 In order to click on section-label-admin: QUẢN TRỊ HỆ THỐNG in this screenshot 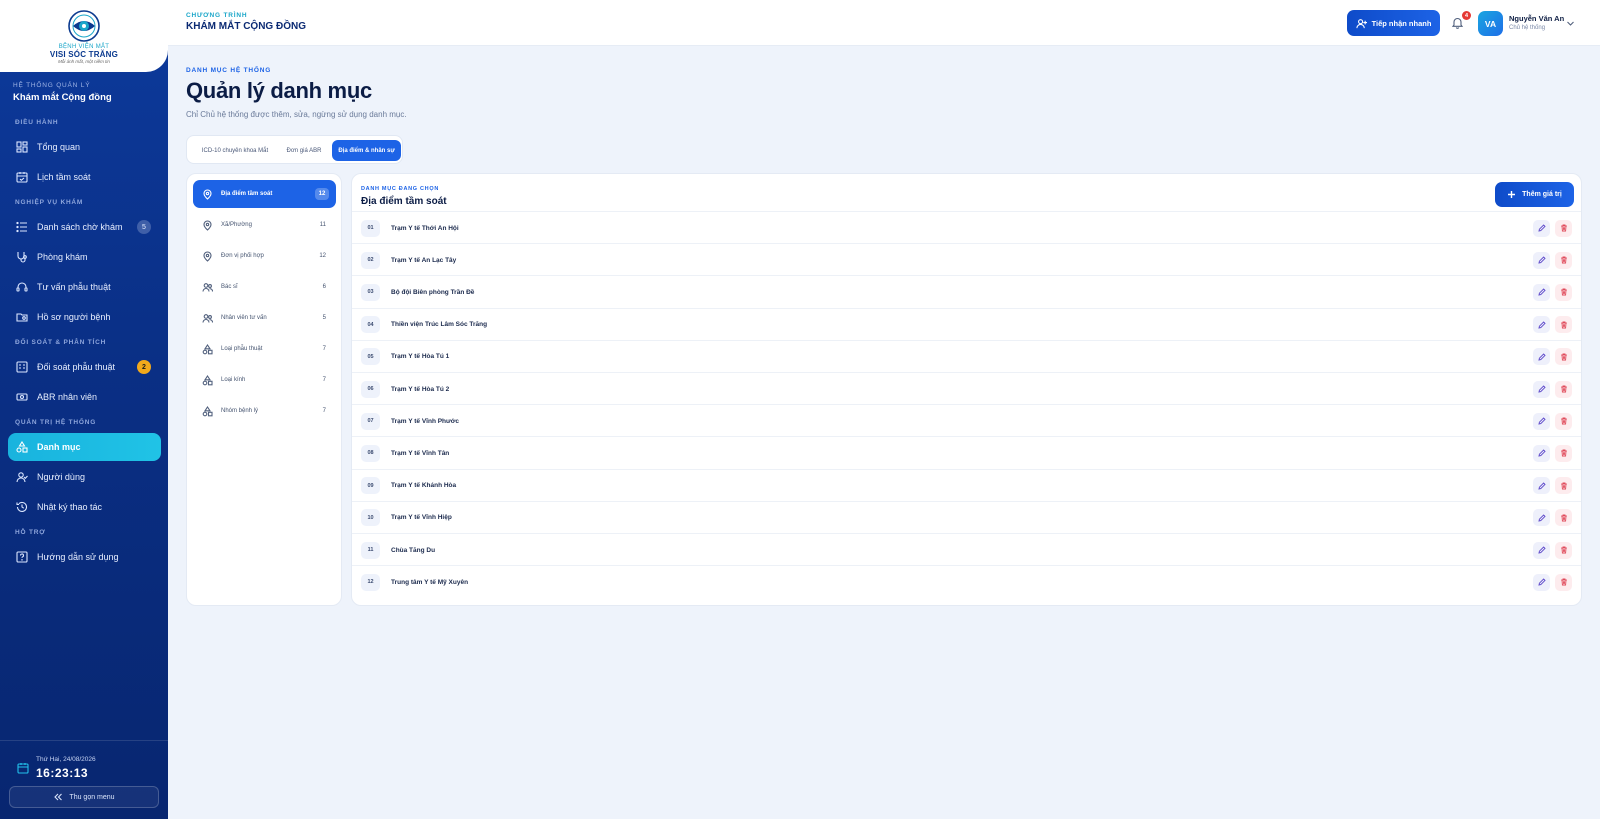, I will do `click(56, 422)`.